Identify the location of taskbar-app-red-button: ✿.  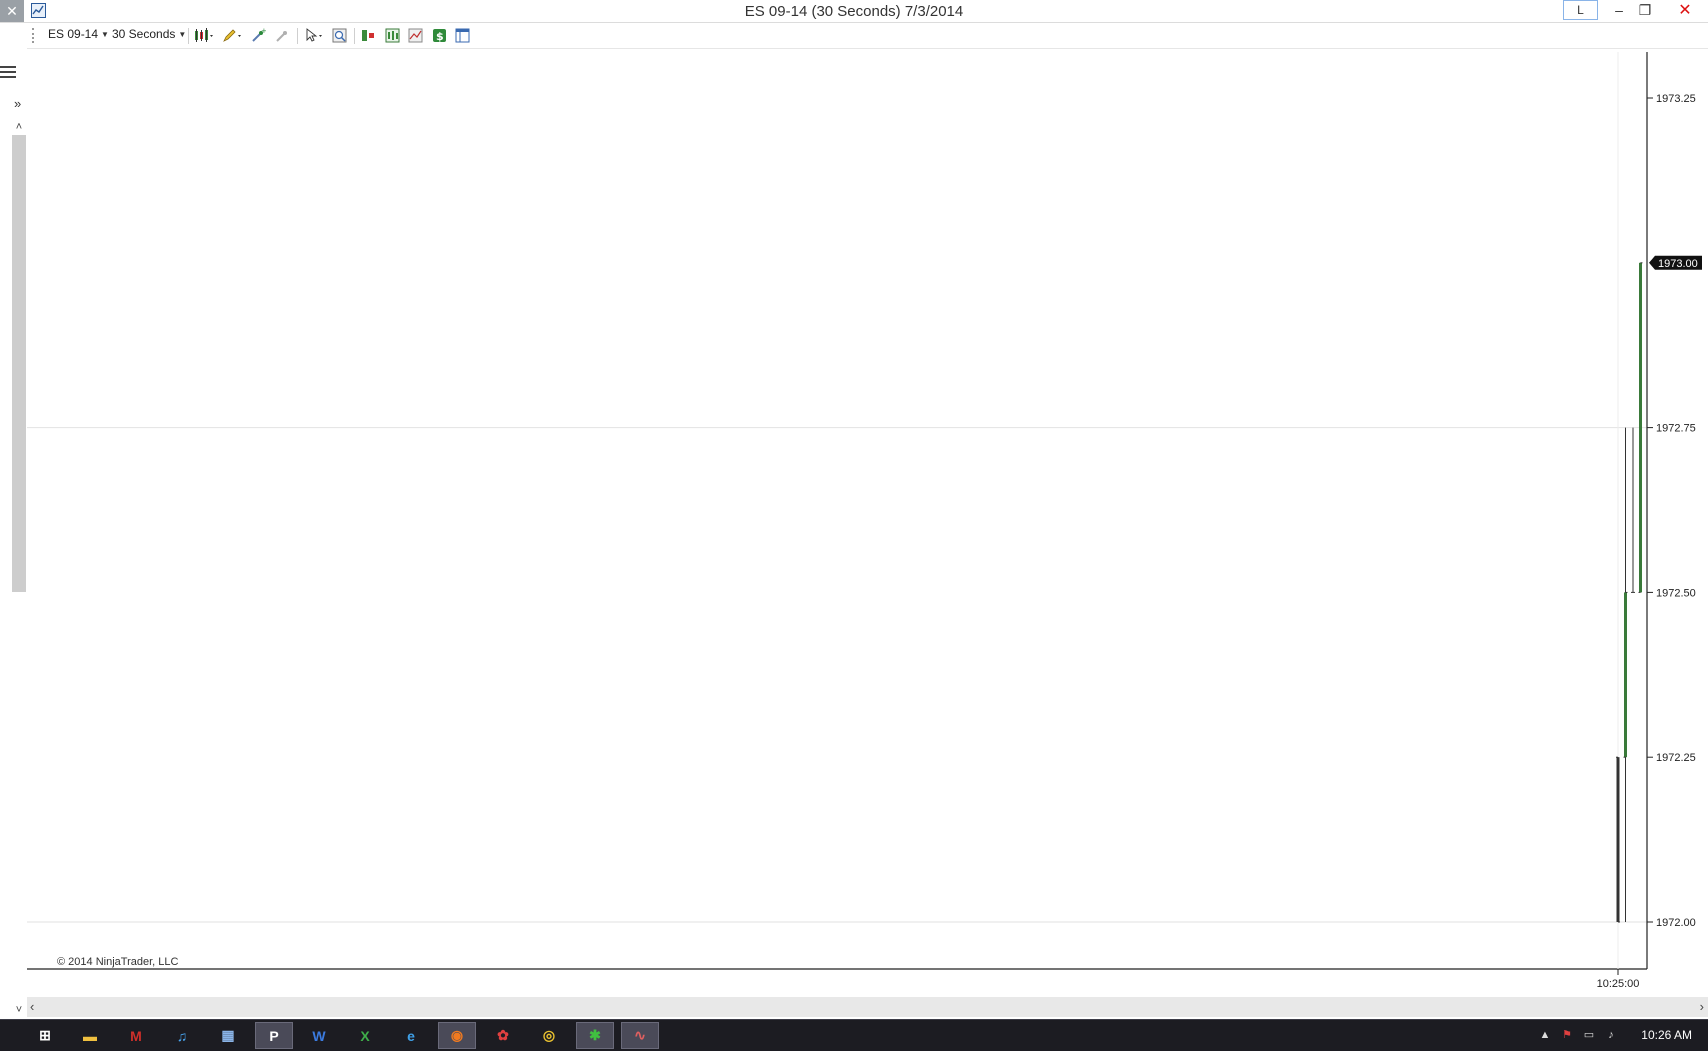
(503, 1035).